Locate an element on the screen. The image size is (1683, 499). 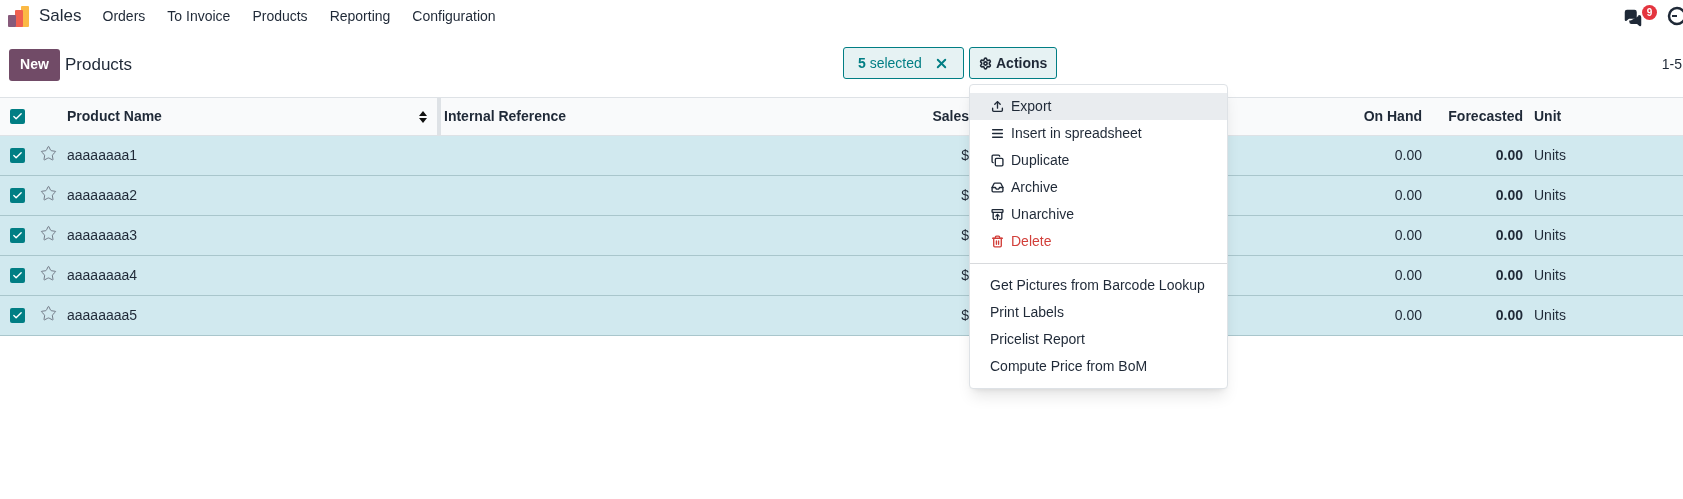
column-header: Internal Reference is located at coordinates (505, 116).